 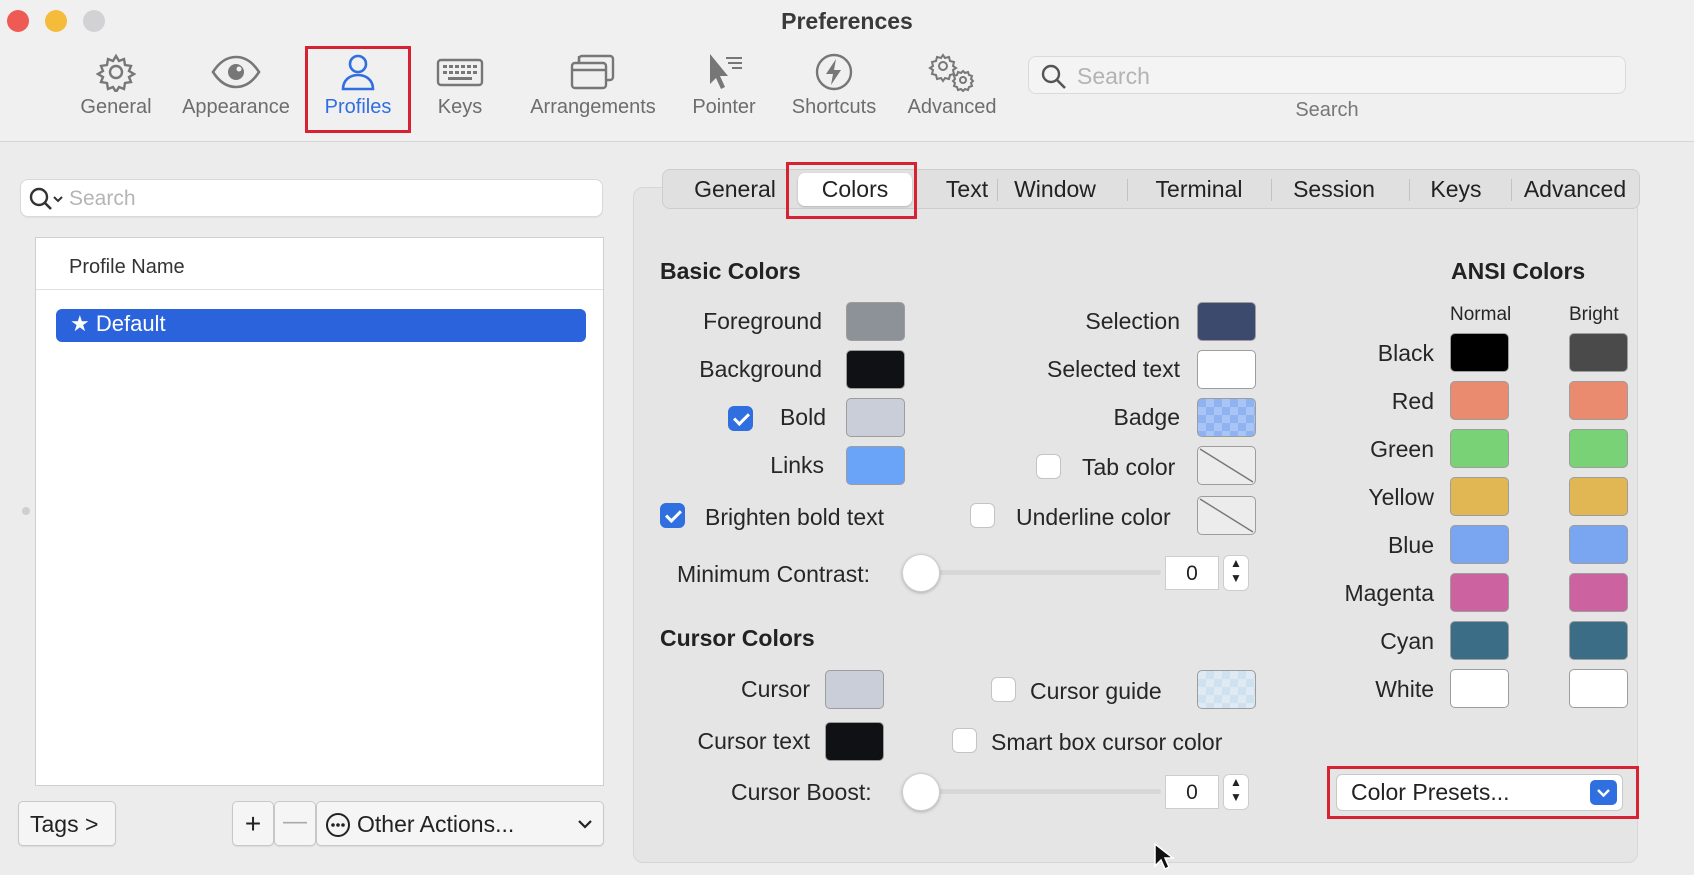 What do you see at coordinates (1041, 572) in the screenshot?
I see `min-contrast-slider-track` at bounding box center [1041, 572].